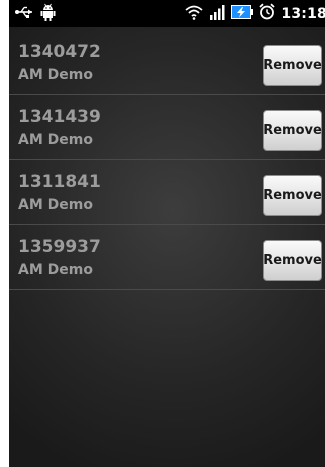  I want to click on battery-charging-icon, so click(242, 14).